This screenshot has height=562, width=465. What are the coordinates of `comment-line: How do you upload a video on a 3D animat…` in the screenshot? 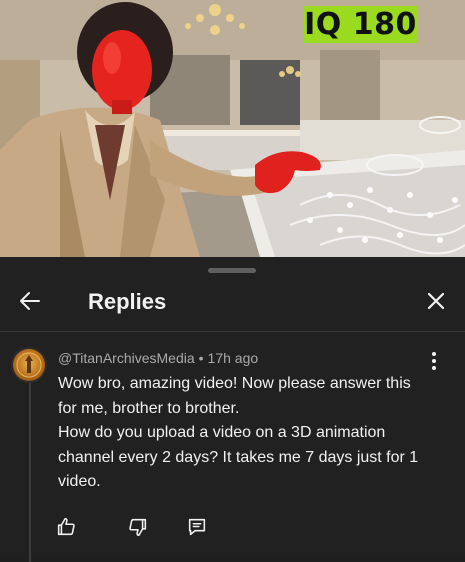 It's located at (222, 432).